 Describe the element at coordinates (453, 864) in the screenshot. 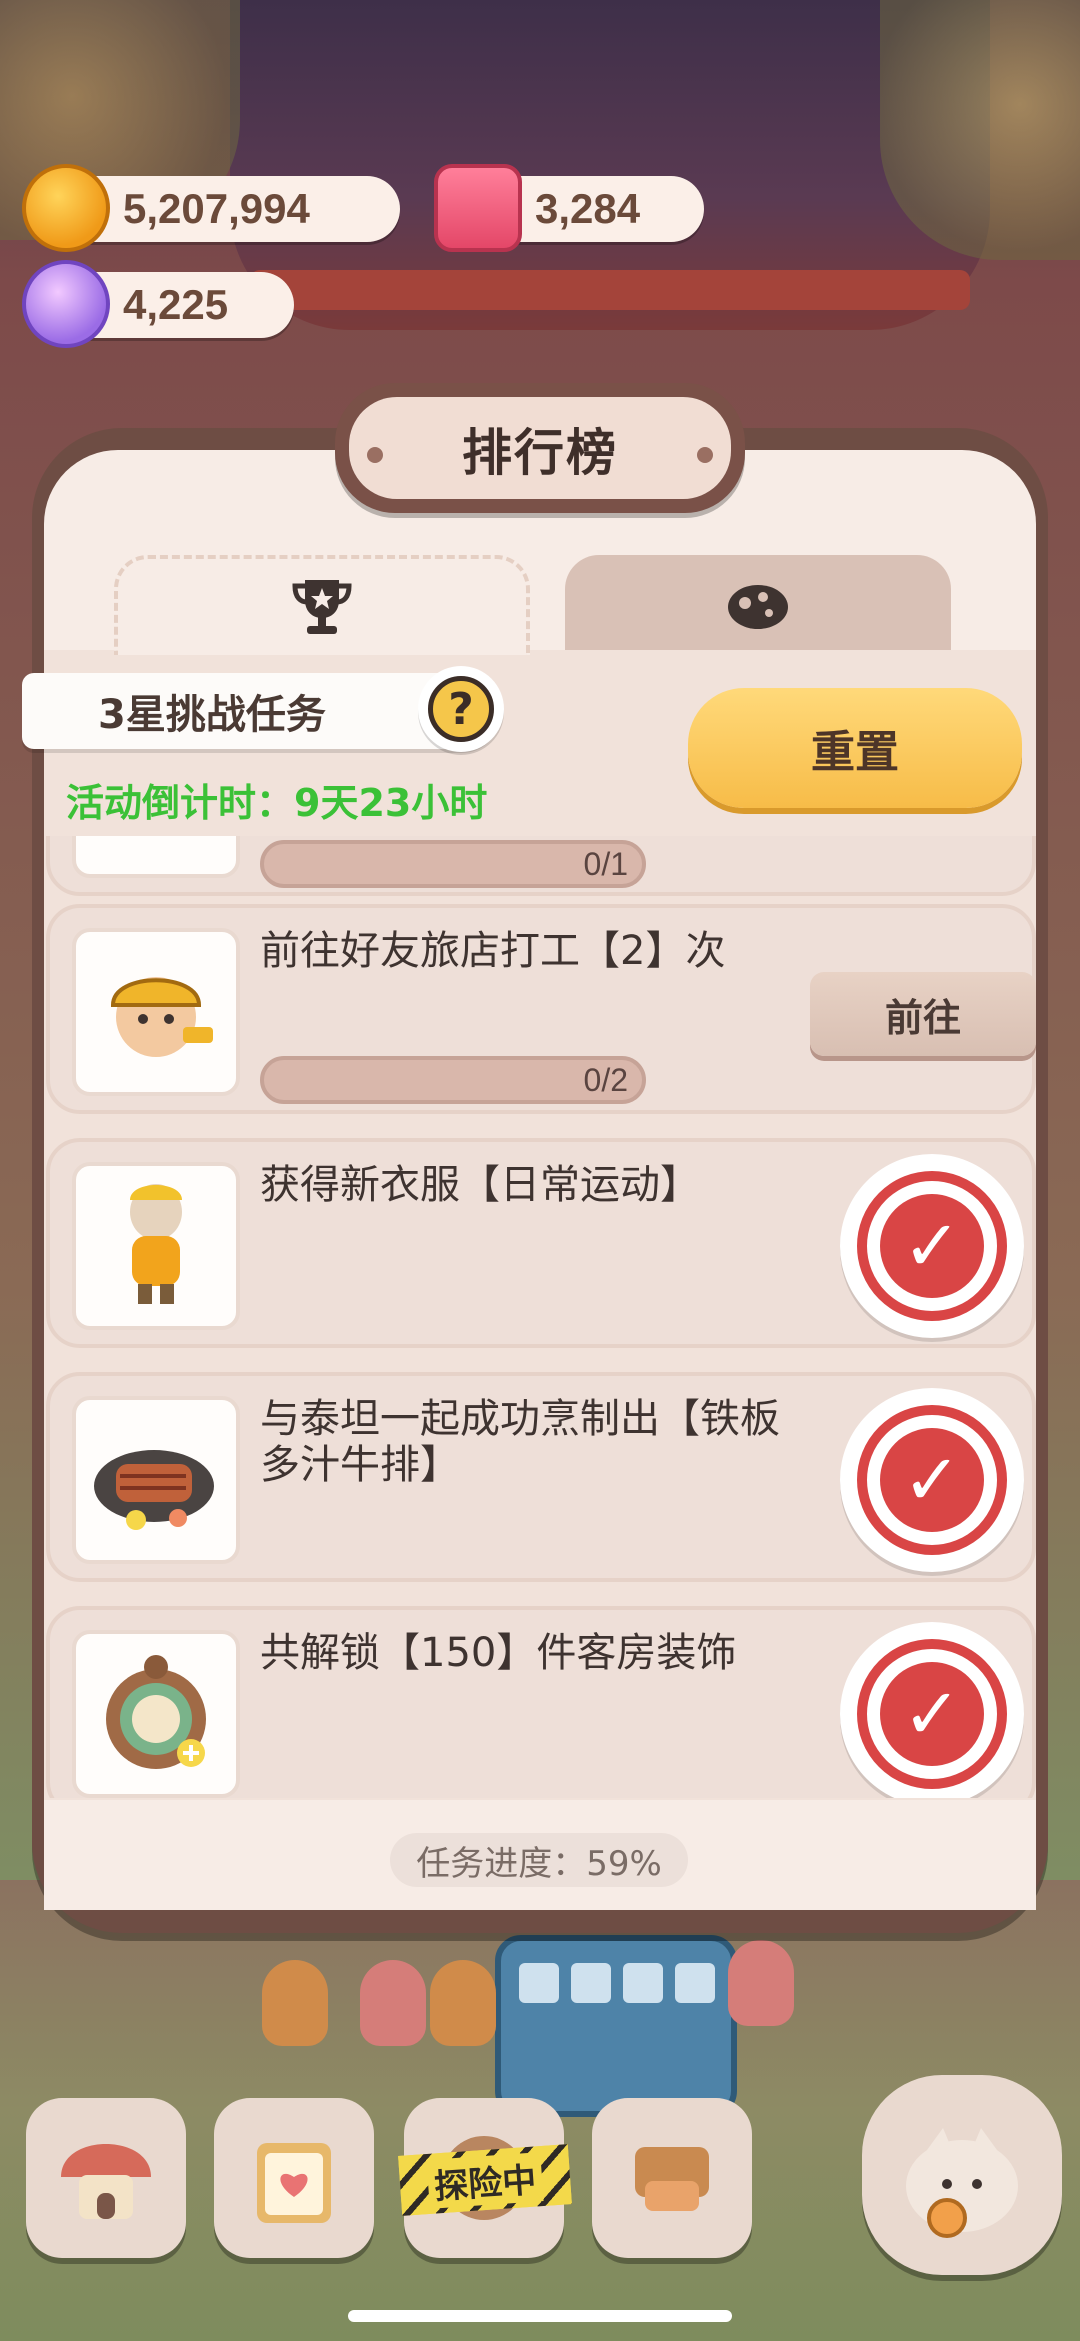

I see `task-progress-bar: 0/1` at that location.